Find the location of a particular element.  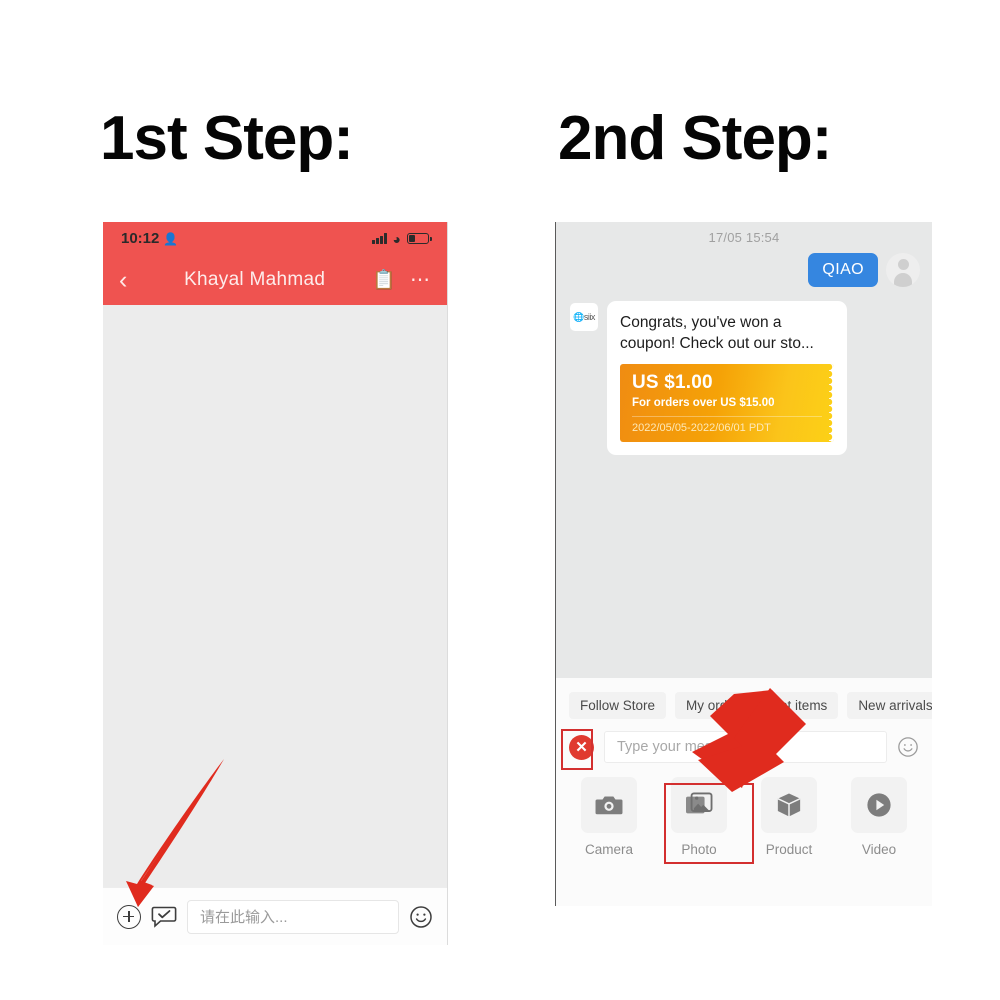

app-header: 10:12 👤 ◕ ‹ Khayal Mahmad 📋 ⋯ is located at coordinates (275, 263).